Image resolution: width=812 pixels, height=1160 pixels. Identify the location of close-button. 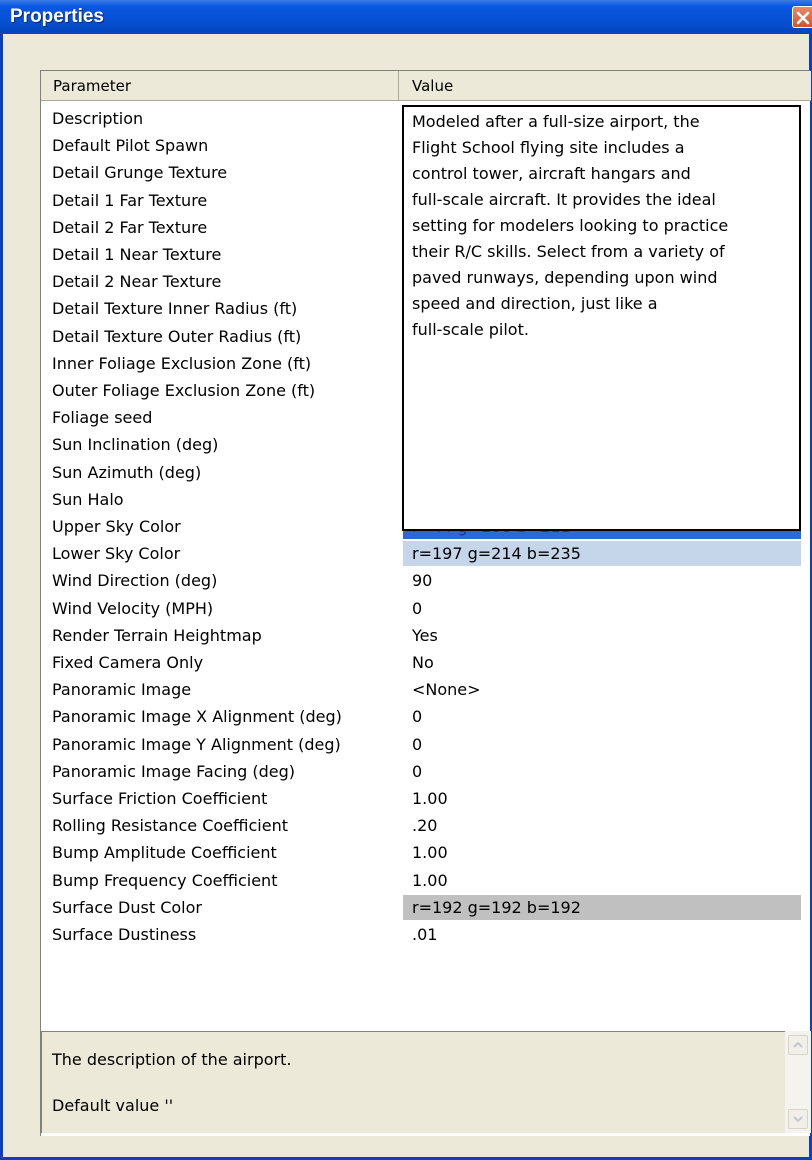
(802, 17).